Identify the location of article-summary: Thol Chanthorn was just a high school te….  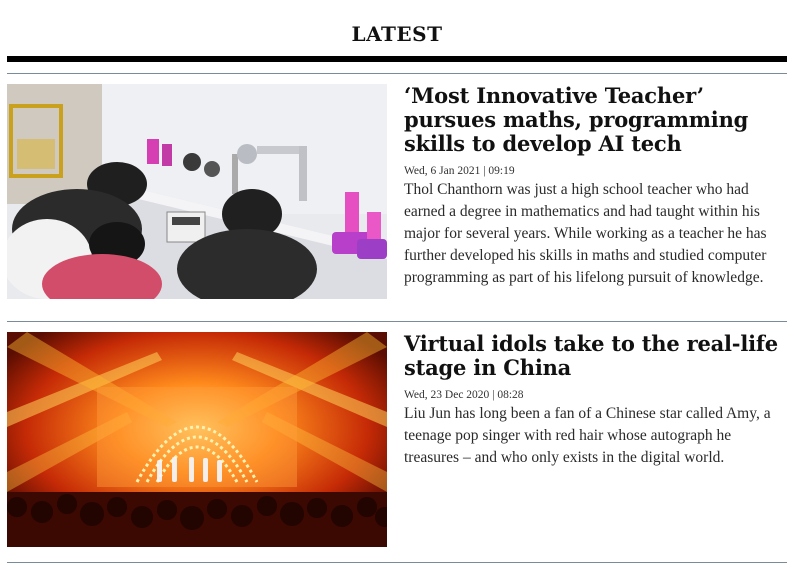
(585, 233).